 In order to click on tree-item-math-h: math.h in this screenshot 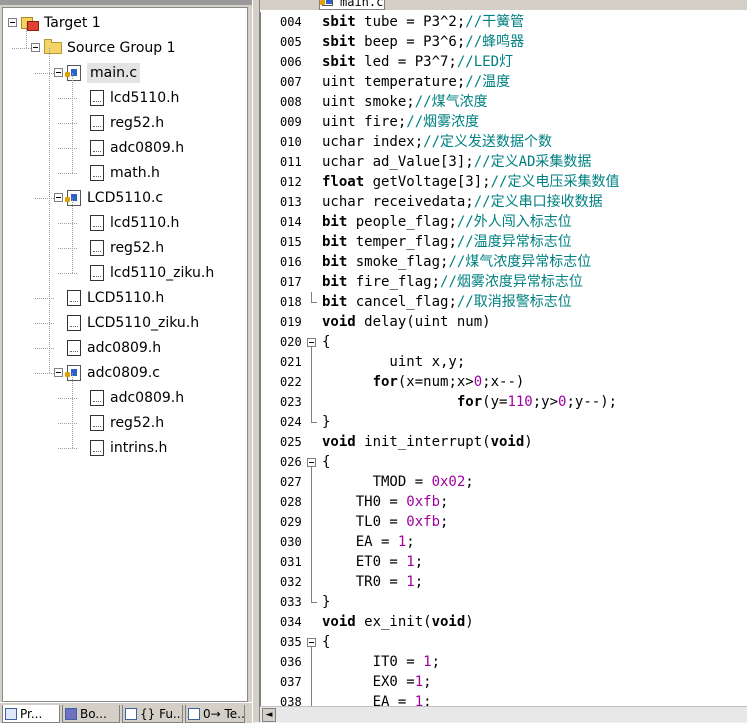, I will do `click(123, 173)`.